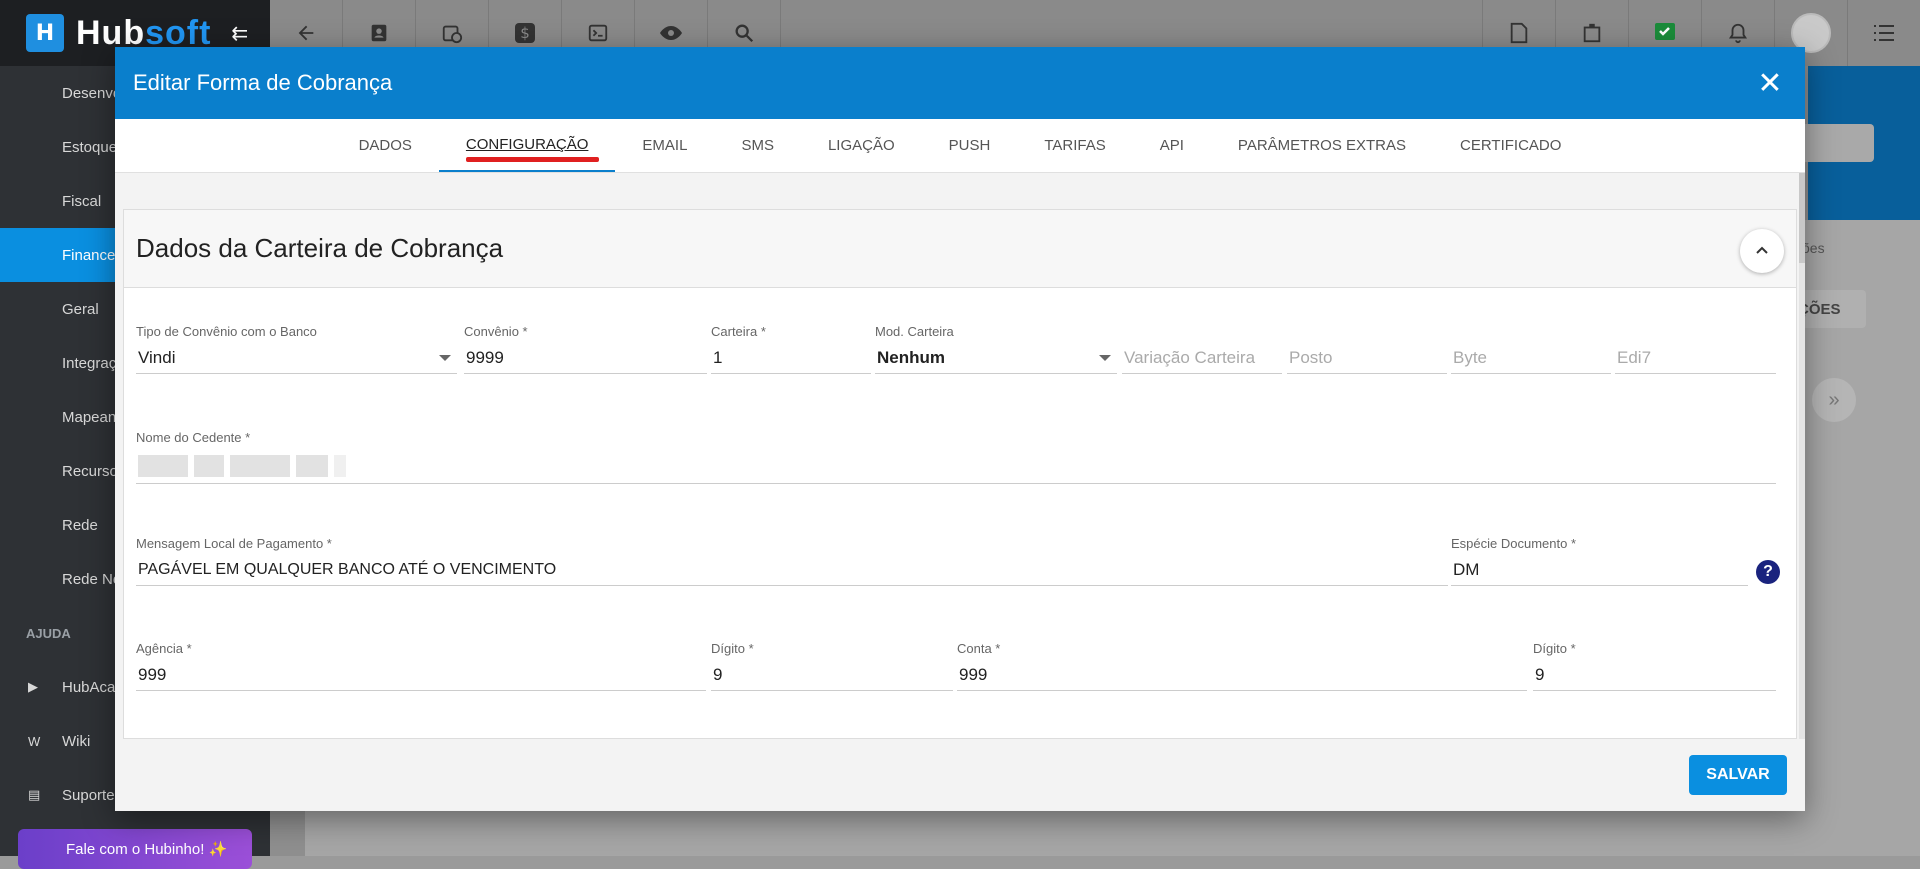 The height and width of the screenshot is (869, 1920). Describe the element at coordinates (960, 249) in the screenshot. I see `section-header: Dados da Carteira de Cobrança` at that location.